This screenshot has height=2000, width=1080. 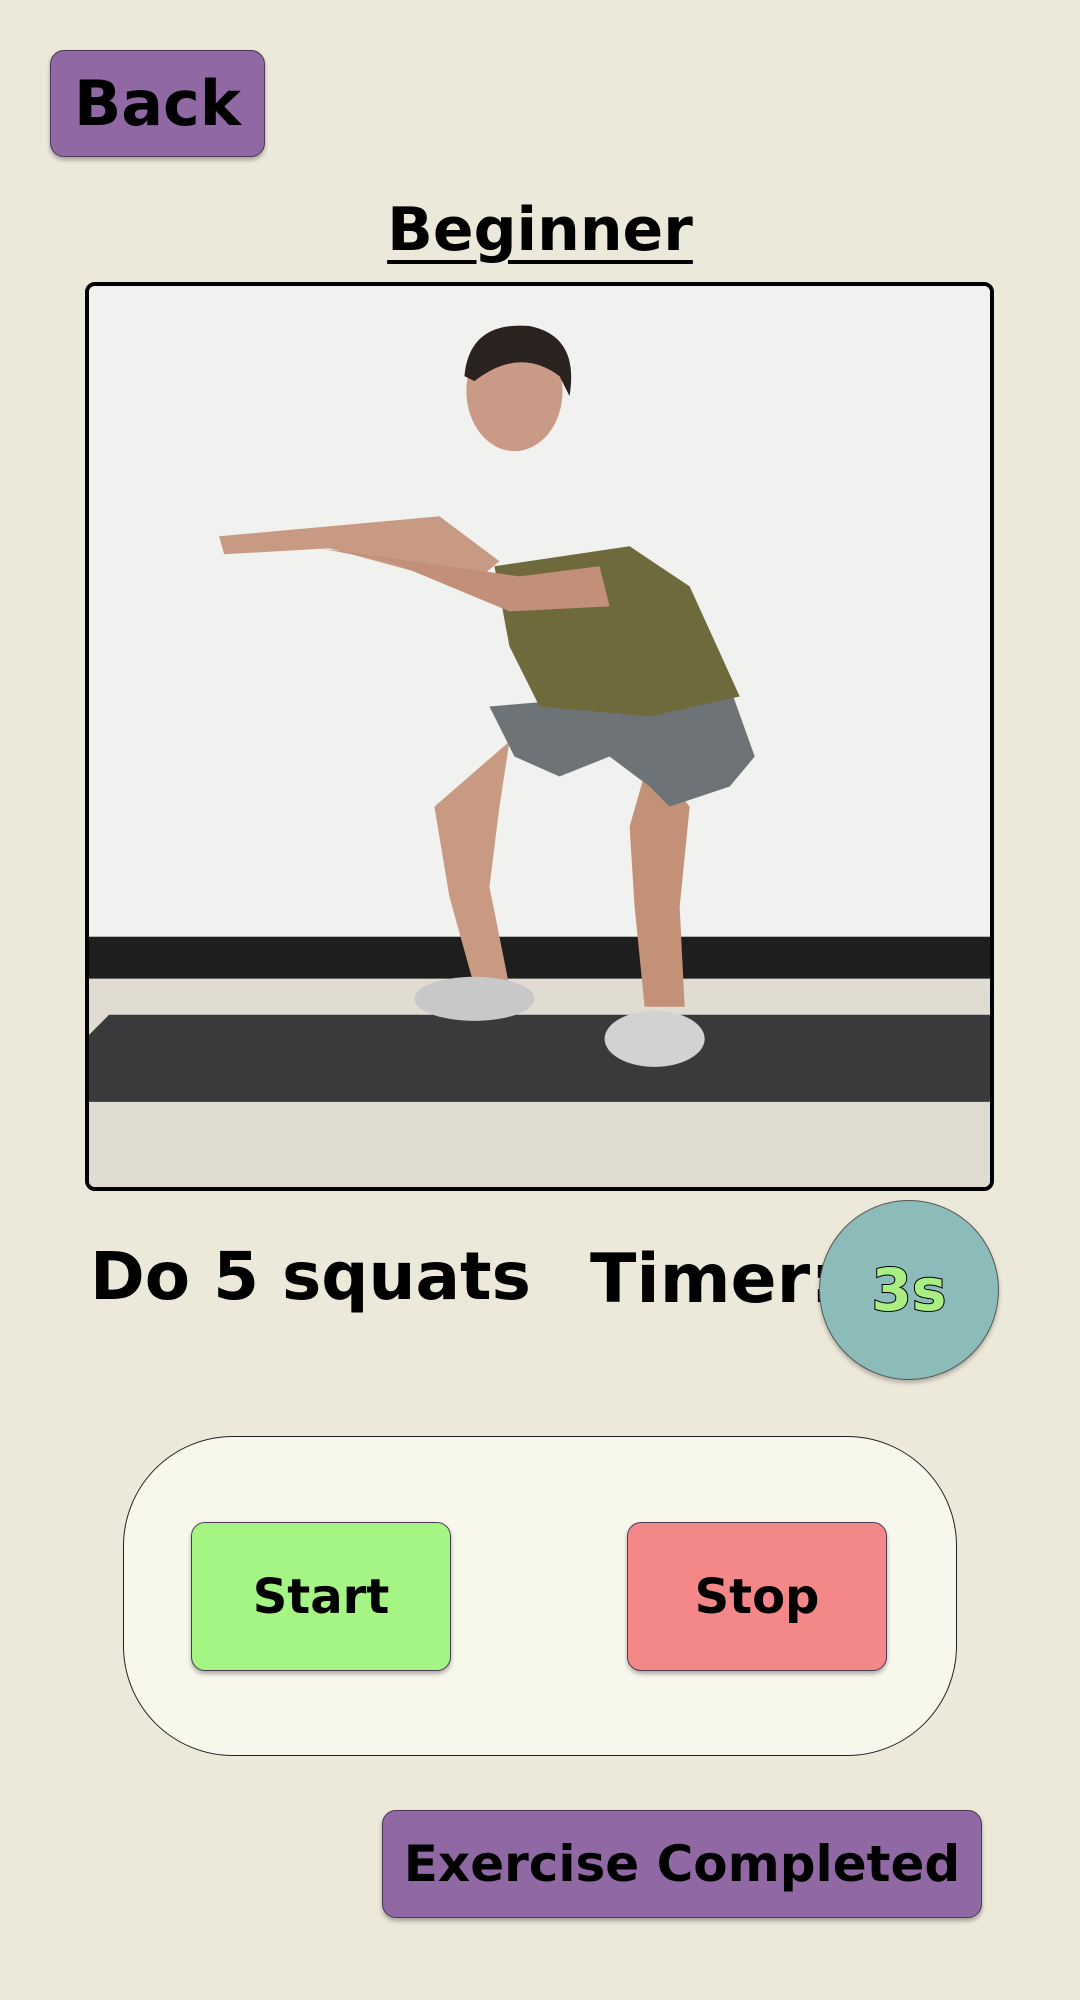 What do you see at coordinates (682, 1864) in the screenshot?
I see `exercise-completed-button: Exercise Completed` at bounding box center [682, 1864].